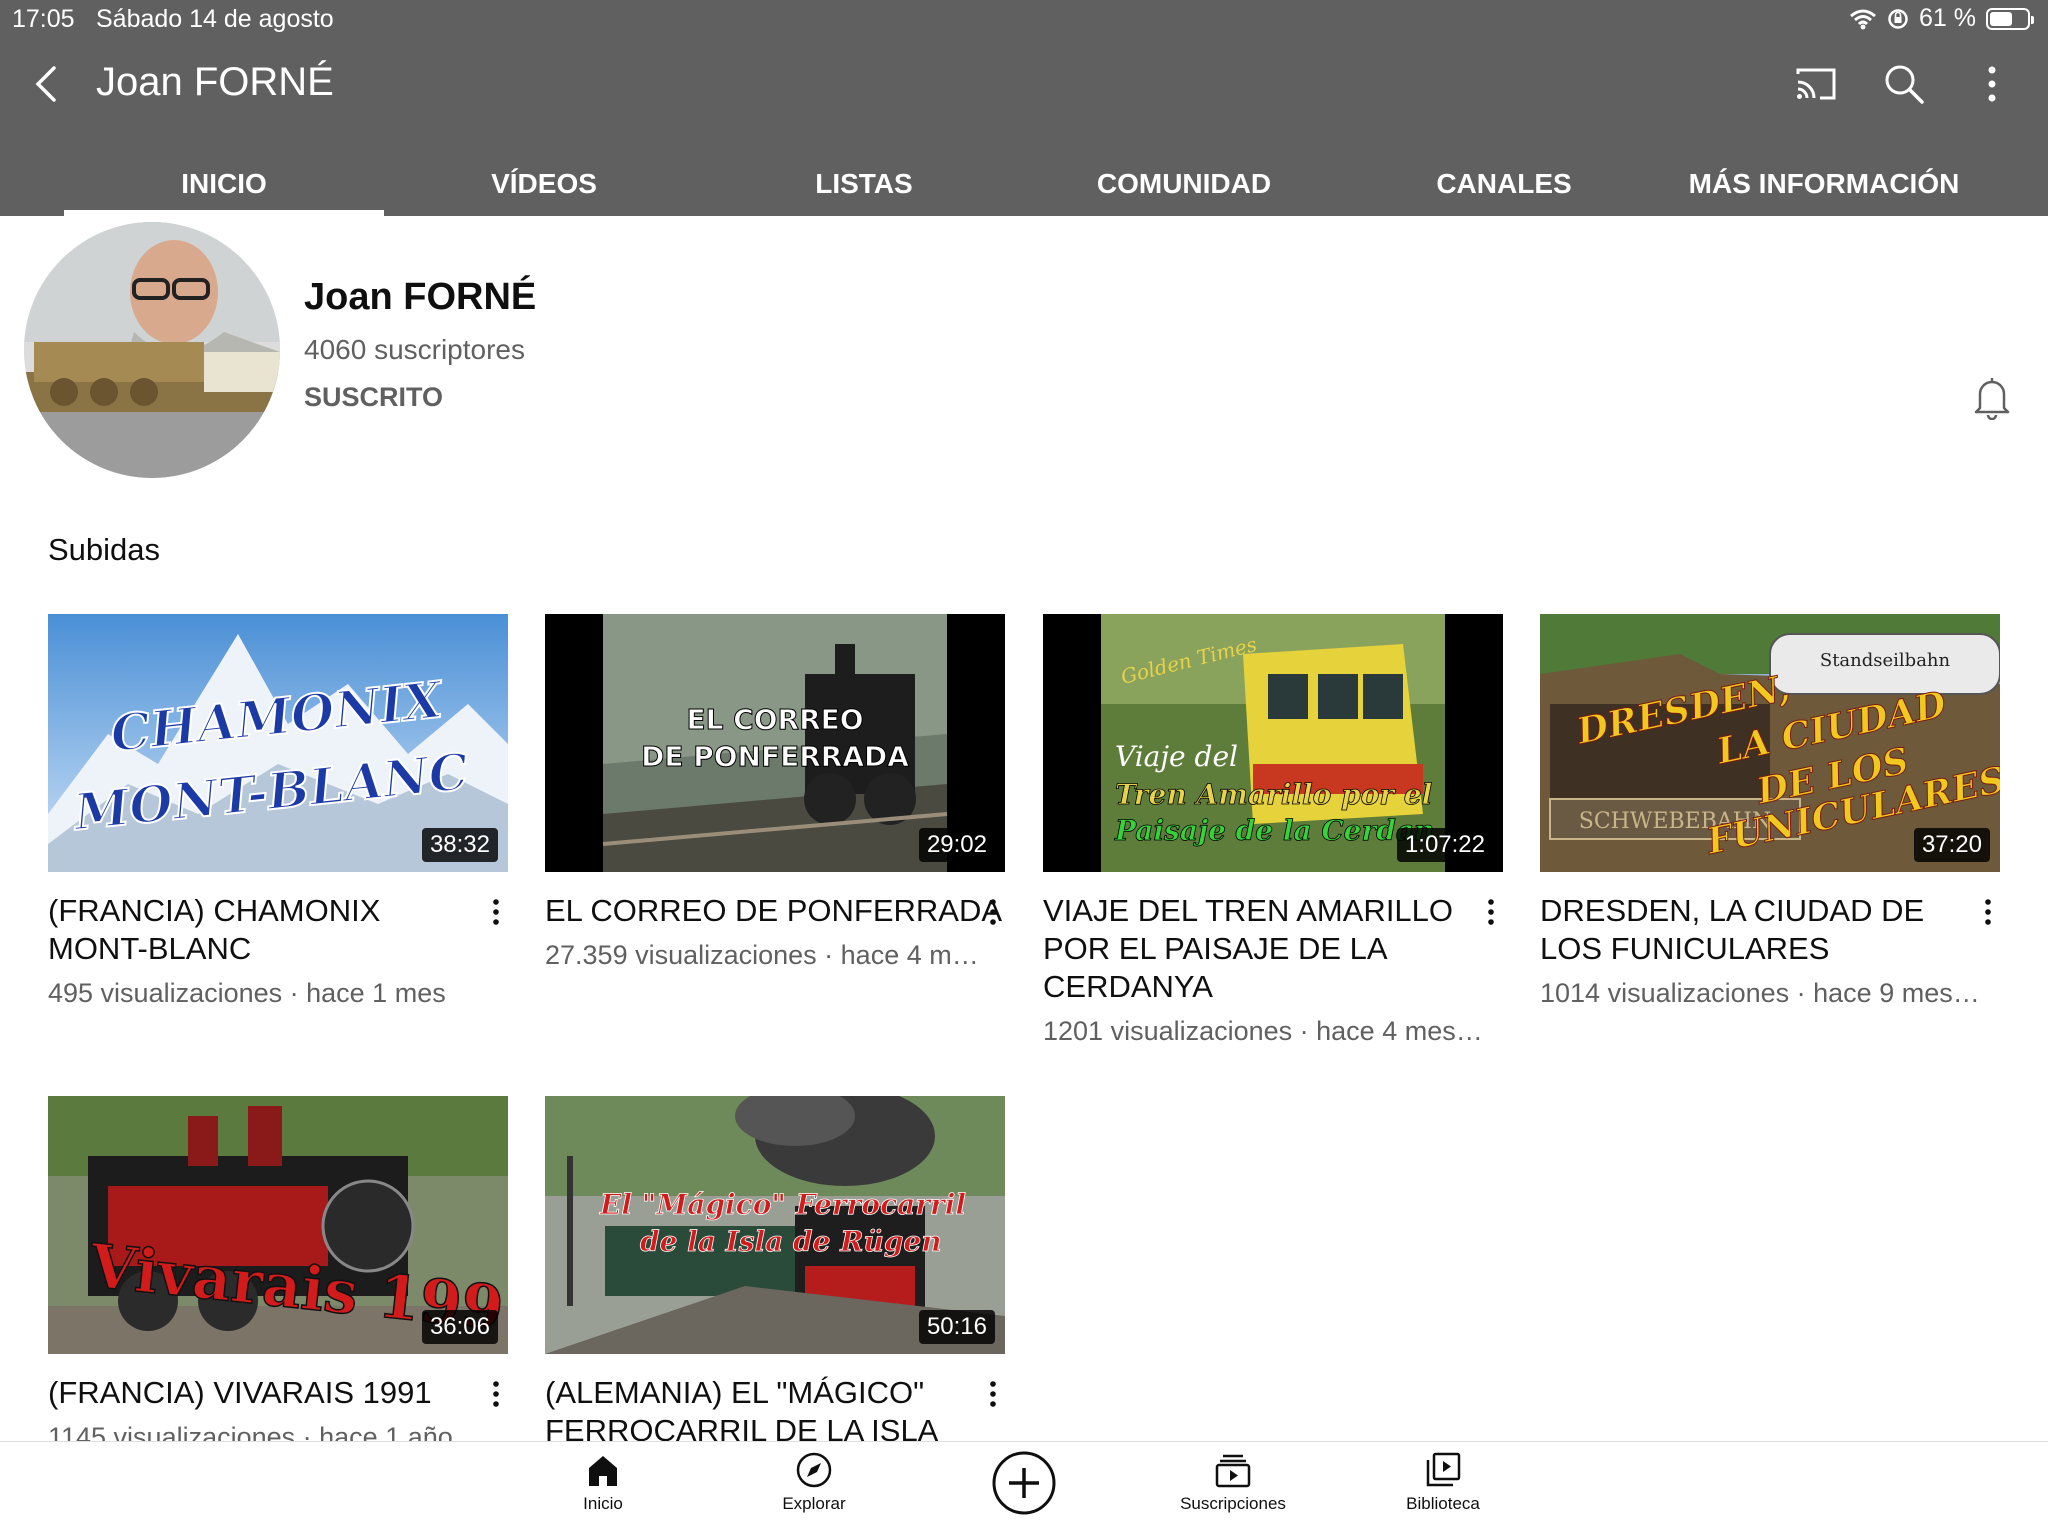 The height and width of the screenshot is (1537, 2048). Describe the element at coordinates (774, 719) in the screenshot. I see `thumbnail-text: EL CORREO` at that location.